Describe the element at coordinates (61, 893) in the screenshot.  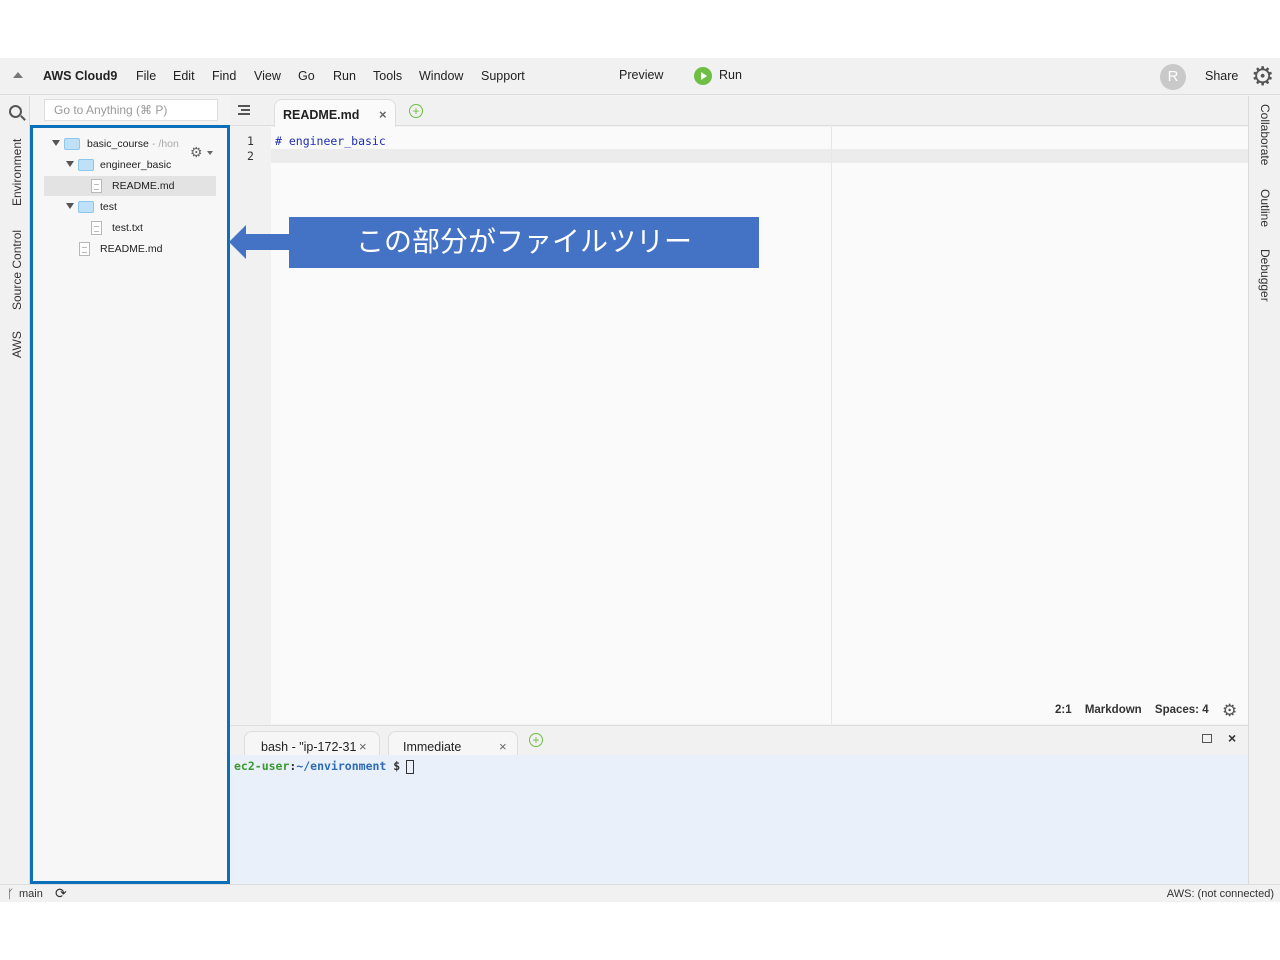
I see `sync-icon: ⟳` at that location.